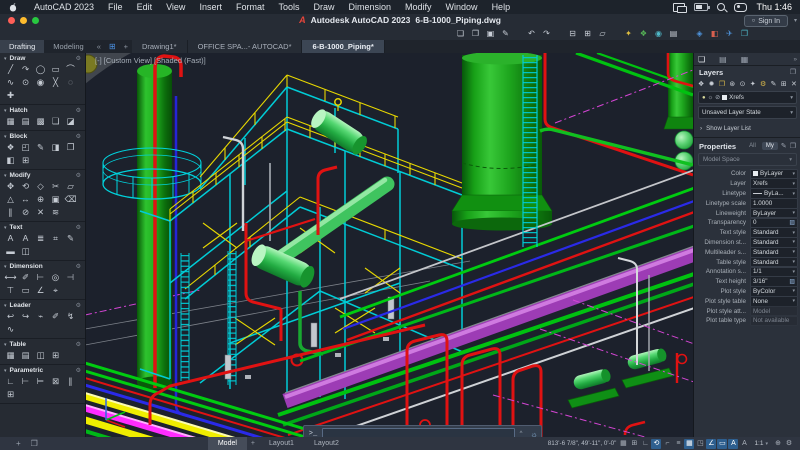 Image resolution: width=800 pixels, height=450 pixels. What do you see at coordinates (55, 147) in the screenshot?
I see `palette-tool-icon: ◨` at bounding box center [55, 147].